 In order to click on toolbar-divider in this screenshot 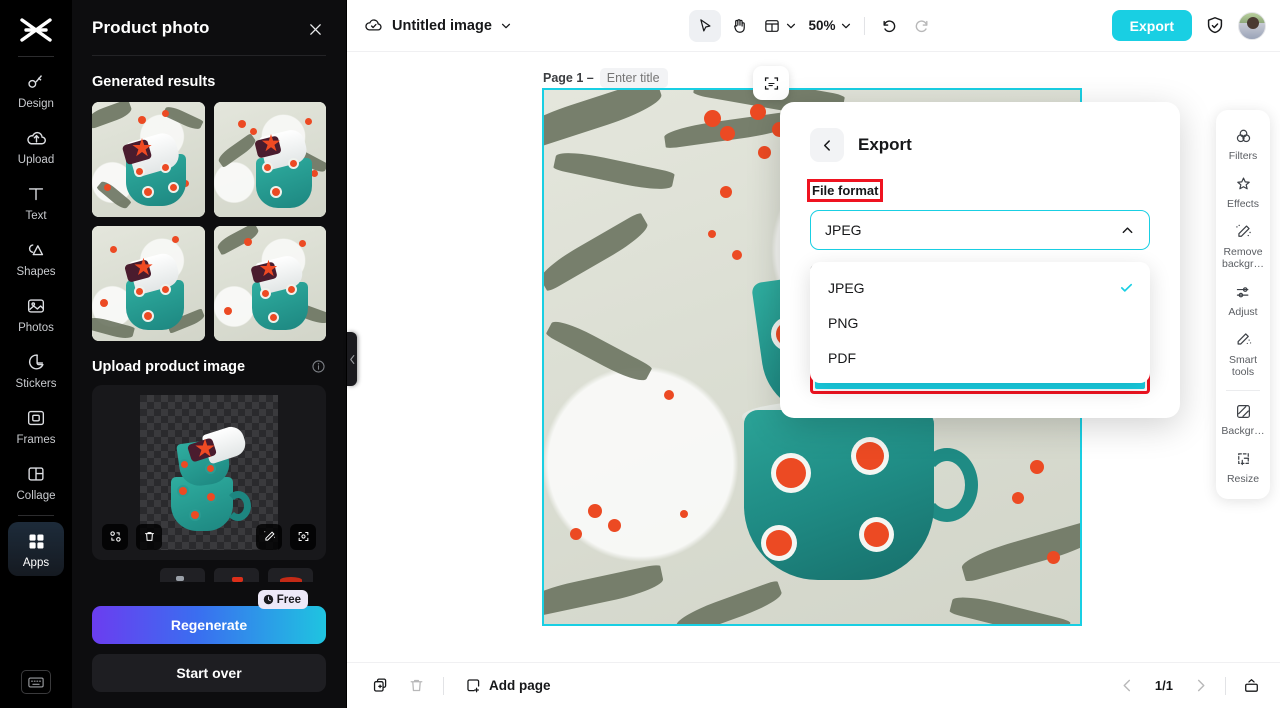, I will do `click(864, 25)`.